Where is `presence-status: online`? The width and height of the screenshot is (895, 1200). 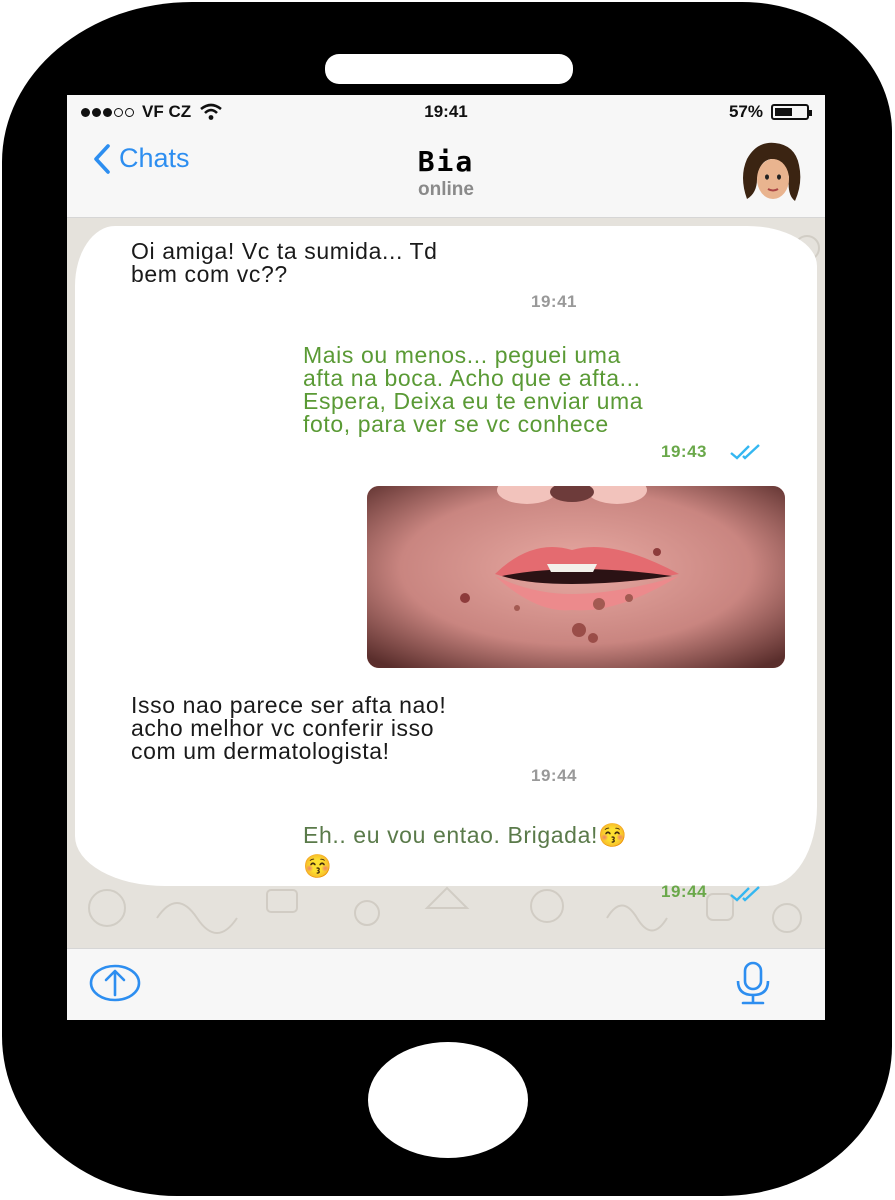
presence-status: online is located at coordinates (446, 189).